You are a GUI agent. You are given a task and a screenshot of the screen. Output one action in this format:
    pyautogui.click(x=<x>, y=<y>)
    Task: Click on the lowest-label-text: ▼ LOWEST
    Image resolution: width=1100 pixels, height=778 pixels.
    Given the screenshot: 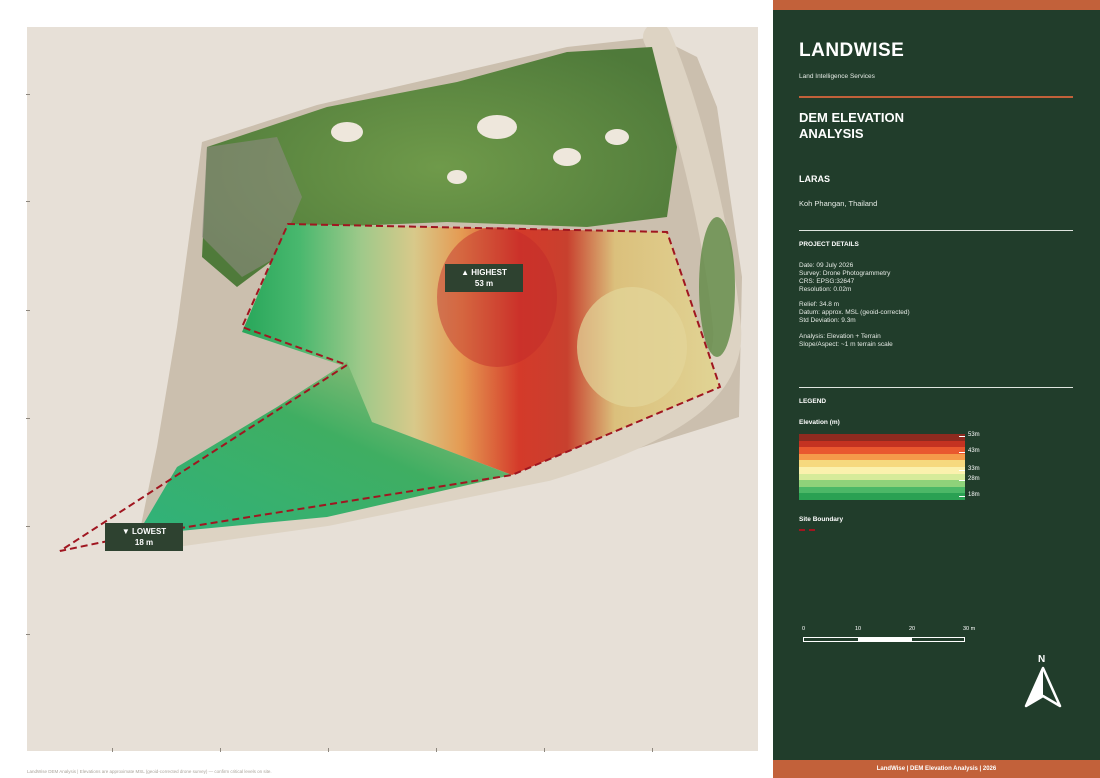 What is the action you would take?
    pyautogui.click(x=144, y=531)
    